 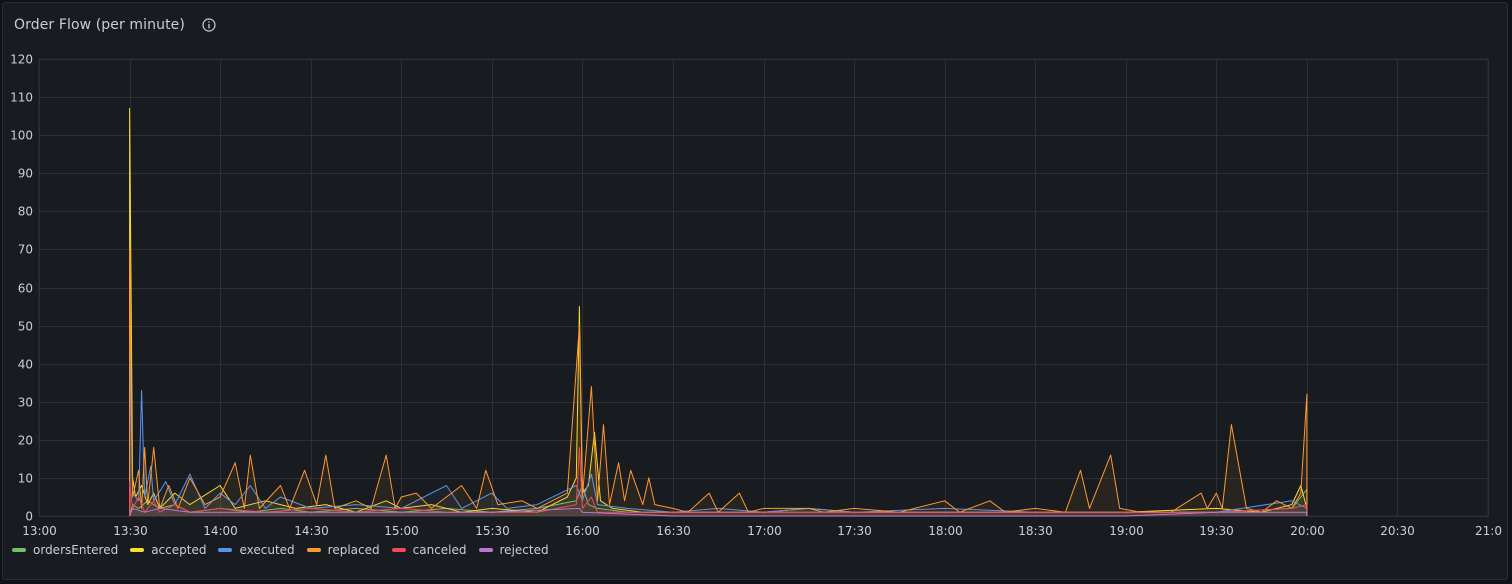 I want to click on legend-item-executed: executed, so click(x=257, y=550).